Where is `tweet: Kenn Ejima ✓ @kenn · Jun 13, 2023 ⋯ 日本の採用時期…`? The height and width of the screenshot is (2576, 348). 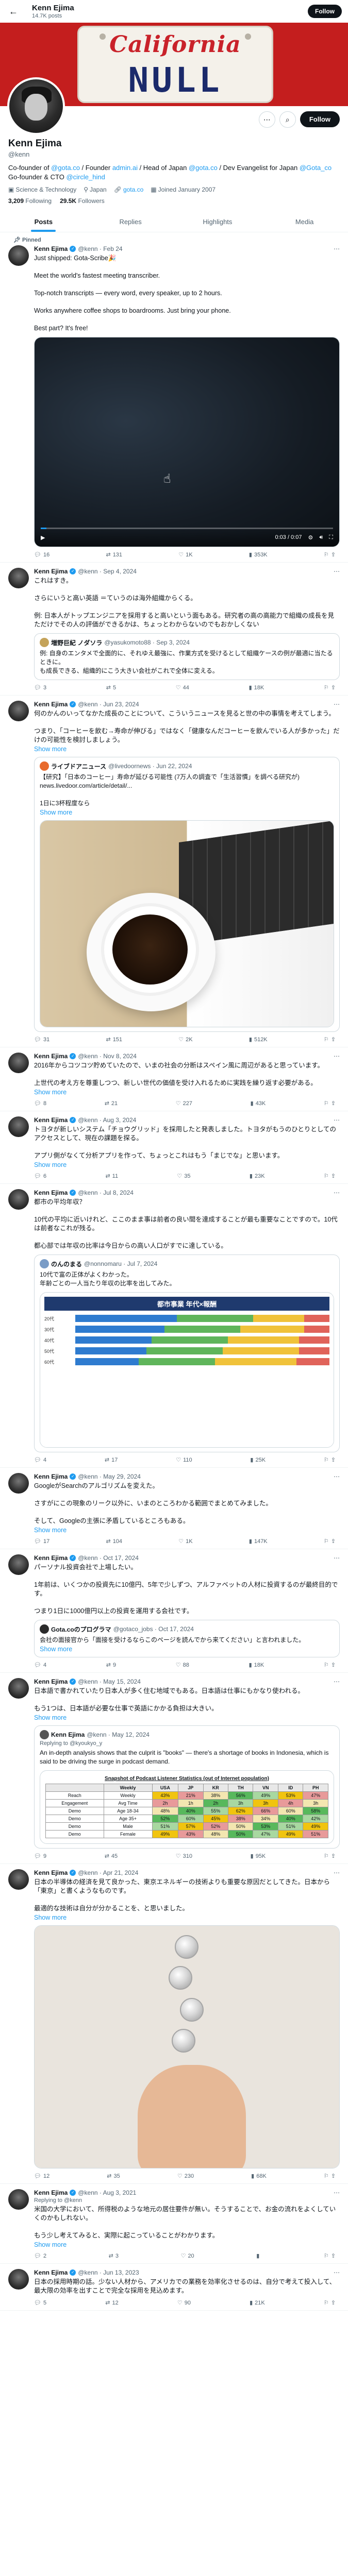 tweet: Kenn Ejima ✓ @kenn · Jun 13, 2023 ⋯ 日本の採用時期… is located at coordinates (174, 2287).